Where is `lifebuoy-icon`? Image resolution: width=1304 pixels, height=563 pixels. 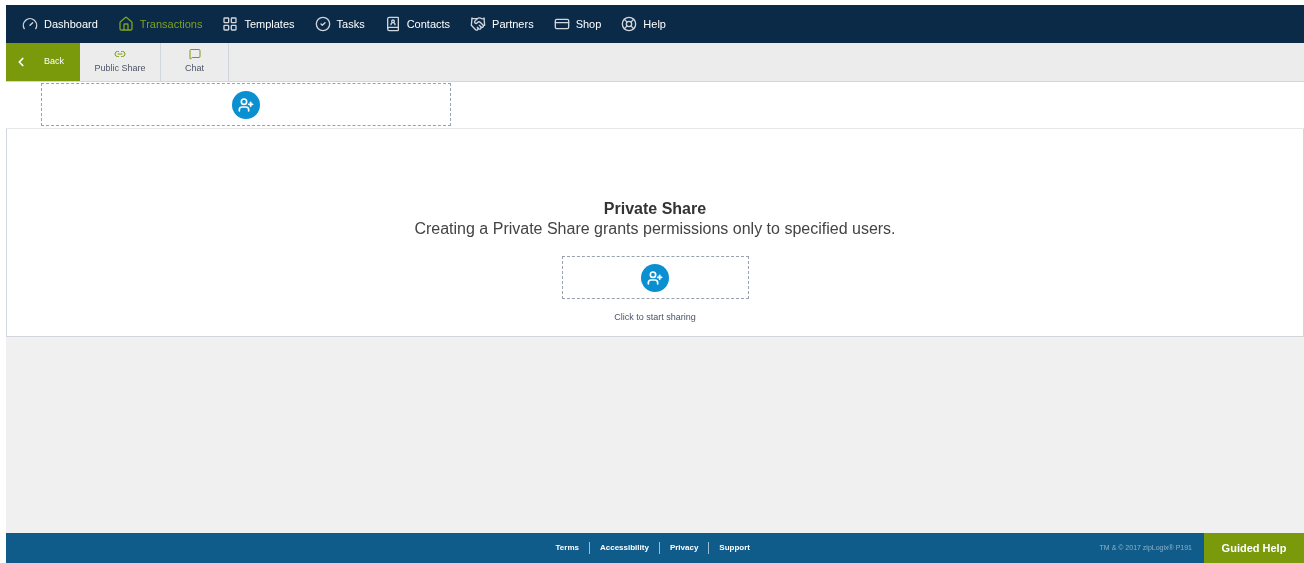
lifebuoy-icon is located at coordinates (629, 24).